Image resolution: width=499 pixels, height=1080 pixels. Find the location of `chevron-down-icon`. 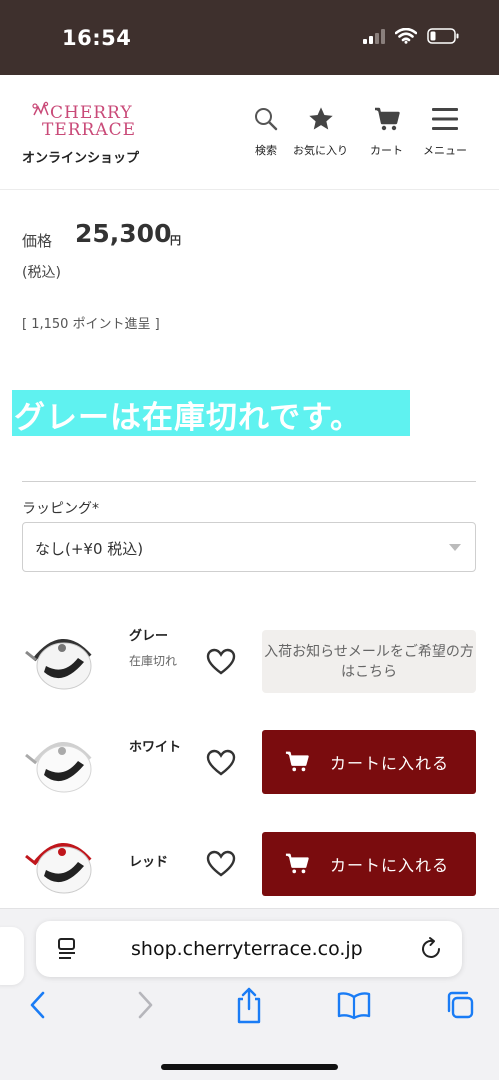

chevron-down-icon is located at coordinates (455, 547).